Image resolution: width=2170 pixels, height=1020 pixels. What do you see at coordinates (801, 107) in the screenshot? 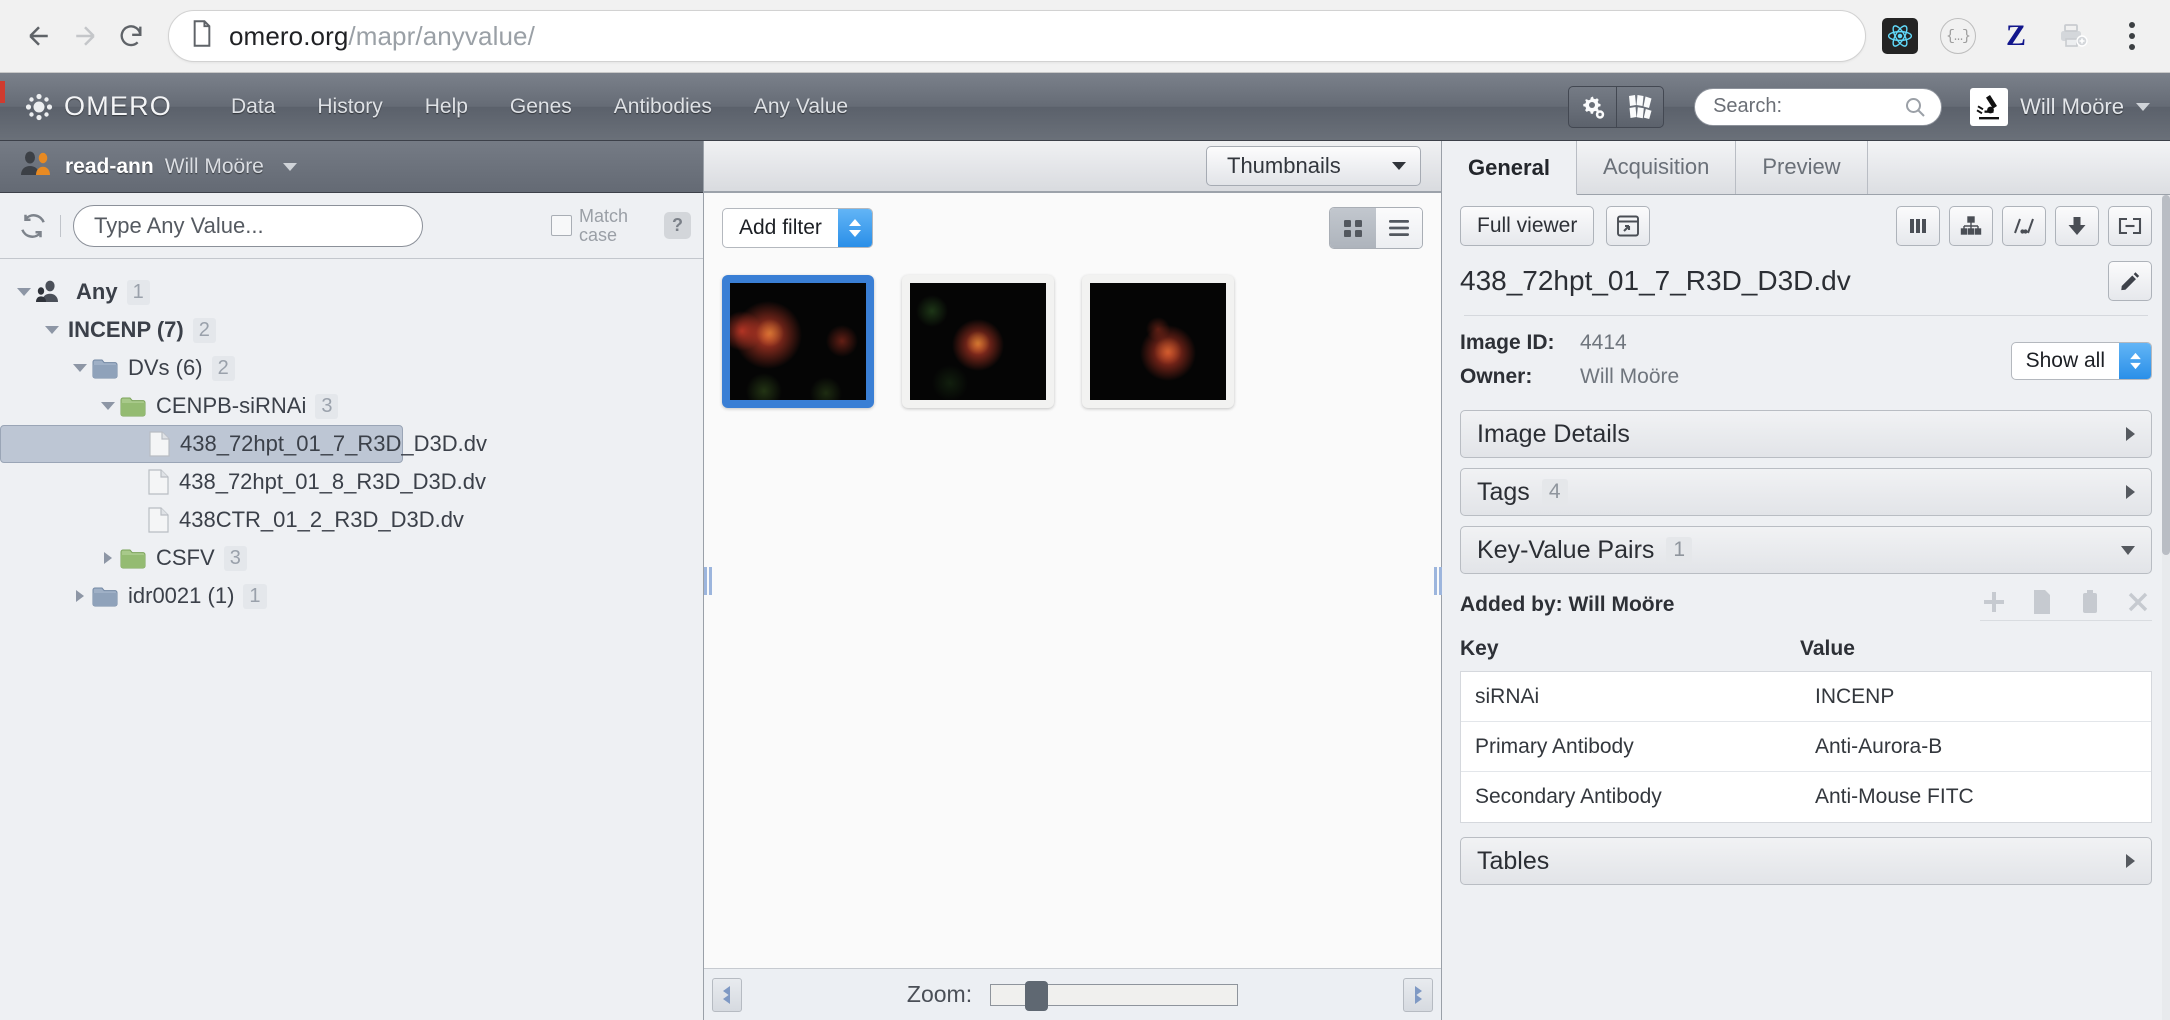
I see `nav-item-any-value: Any Value` at bounding box center [801, 107].